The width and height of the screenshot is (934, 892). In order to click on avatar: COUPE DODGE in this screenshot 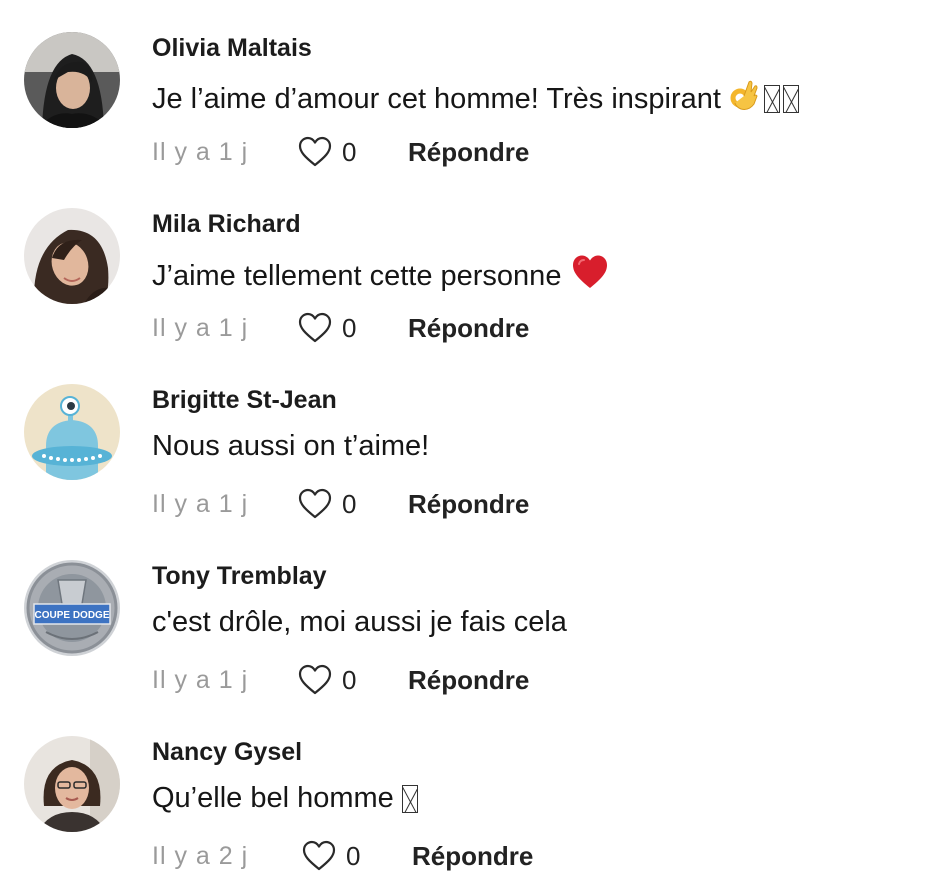, I will do `click(72, 608)`.